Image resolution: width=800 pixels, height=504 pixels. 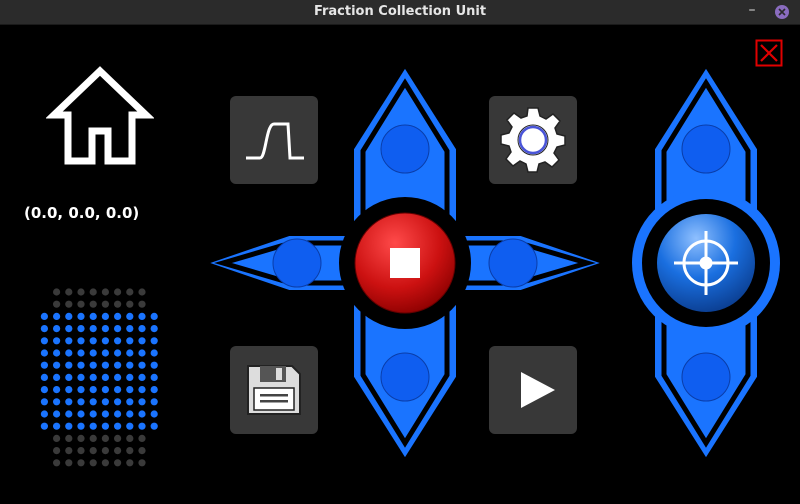 I want to click on move-up-button, so click(x=405, y=149).